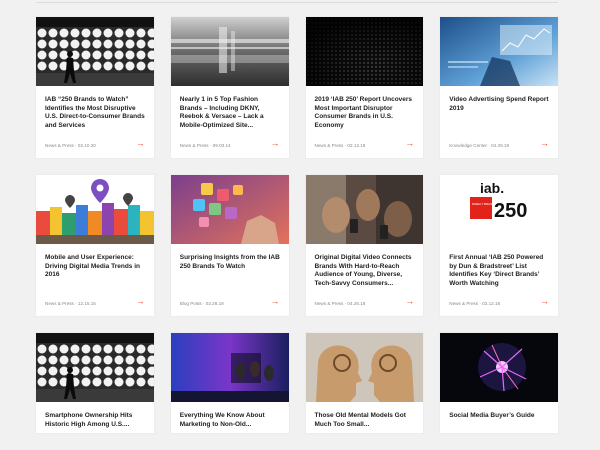 The width and height of the screenshot is (600, 450). What do you see at coordinates (364, 367) in the screenshot?
I see `thumbnail-wooden-heads` at bounding box center [364, 367].